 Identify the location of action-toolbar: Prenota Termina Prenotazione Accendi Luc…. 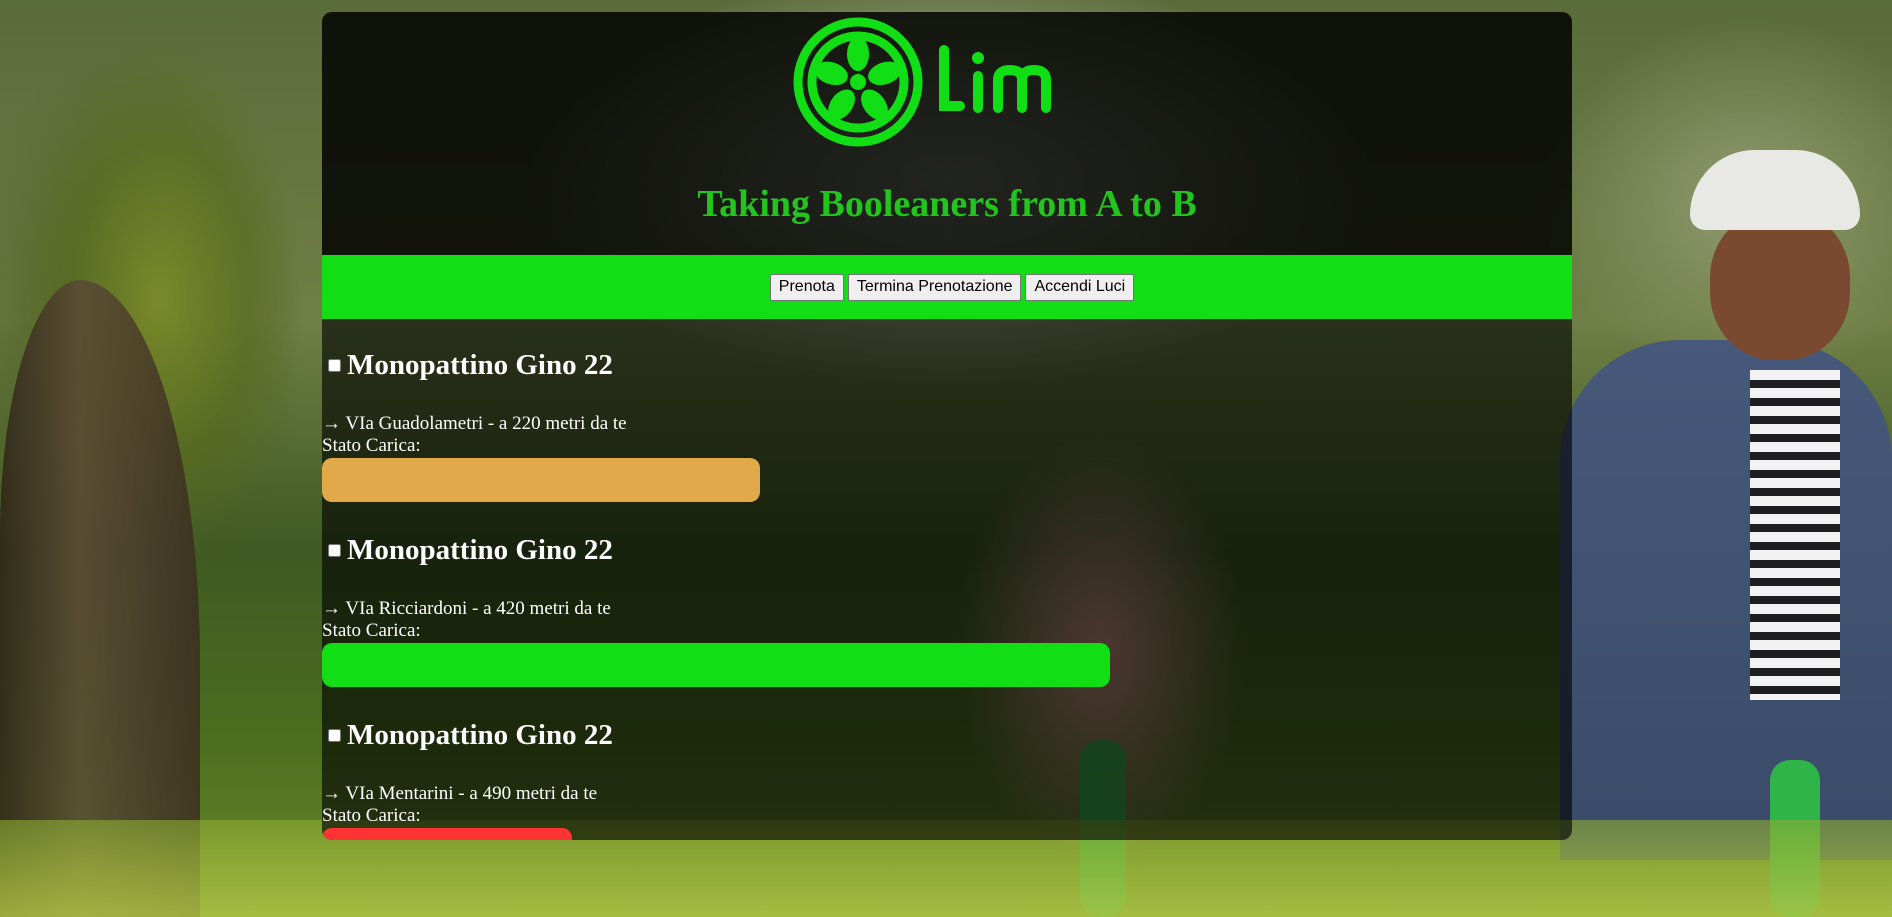
(947, 287).